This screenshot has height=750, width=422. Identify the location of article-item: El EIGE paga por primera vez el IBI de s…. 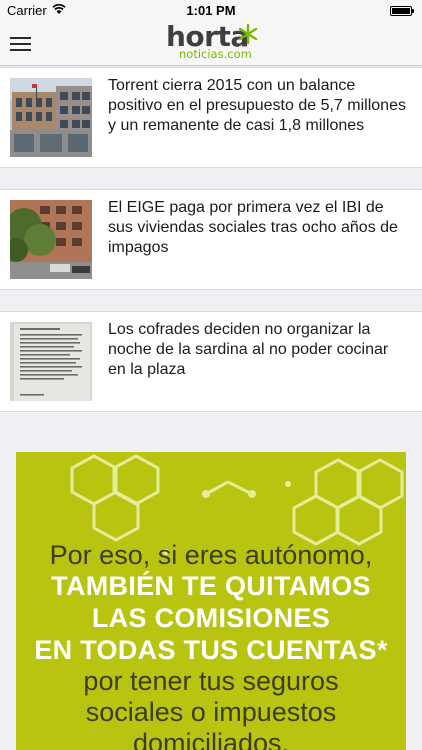
(211, 239).